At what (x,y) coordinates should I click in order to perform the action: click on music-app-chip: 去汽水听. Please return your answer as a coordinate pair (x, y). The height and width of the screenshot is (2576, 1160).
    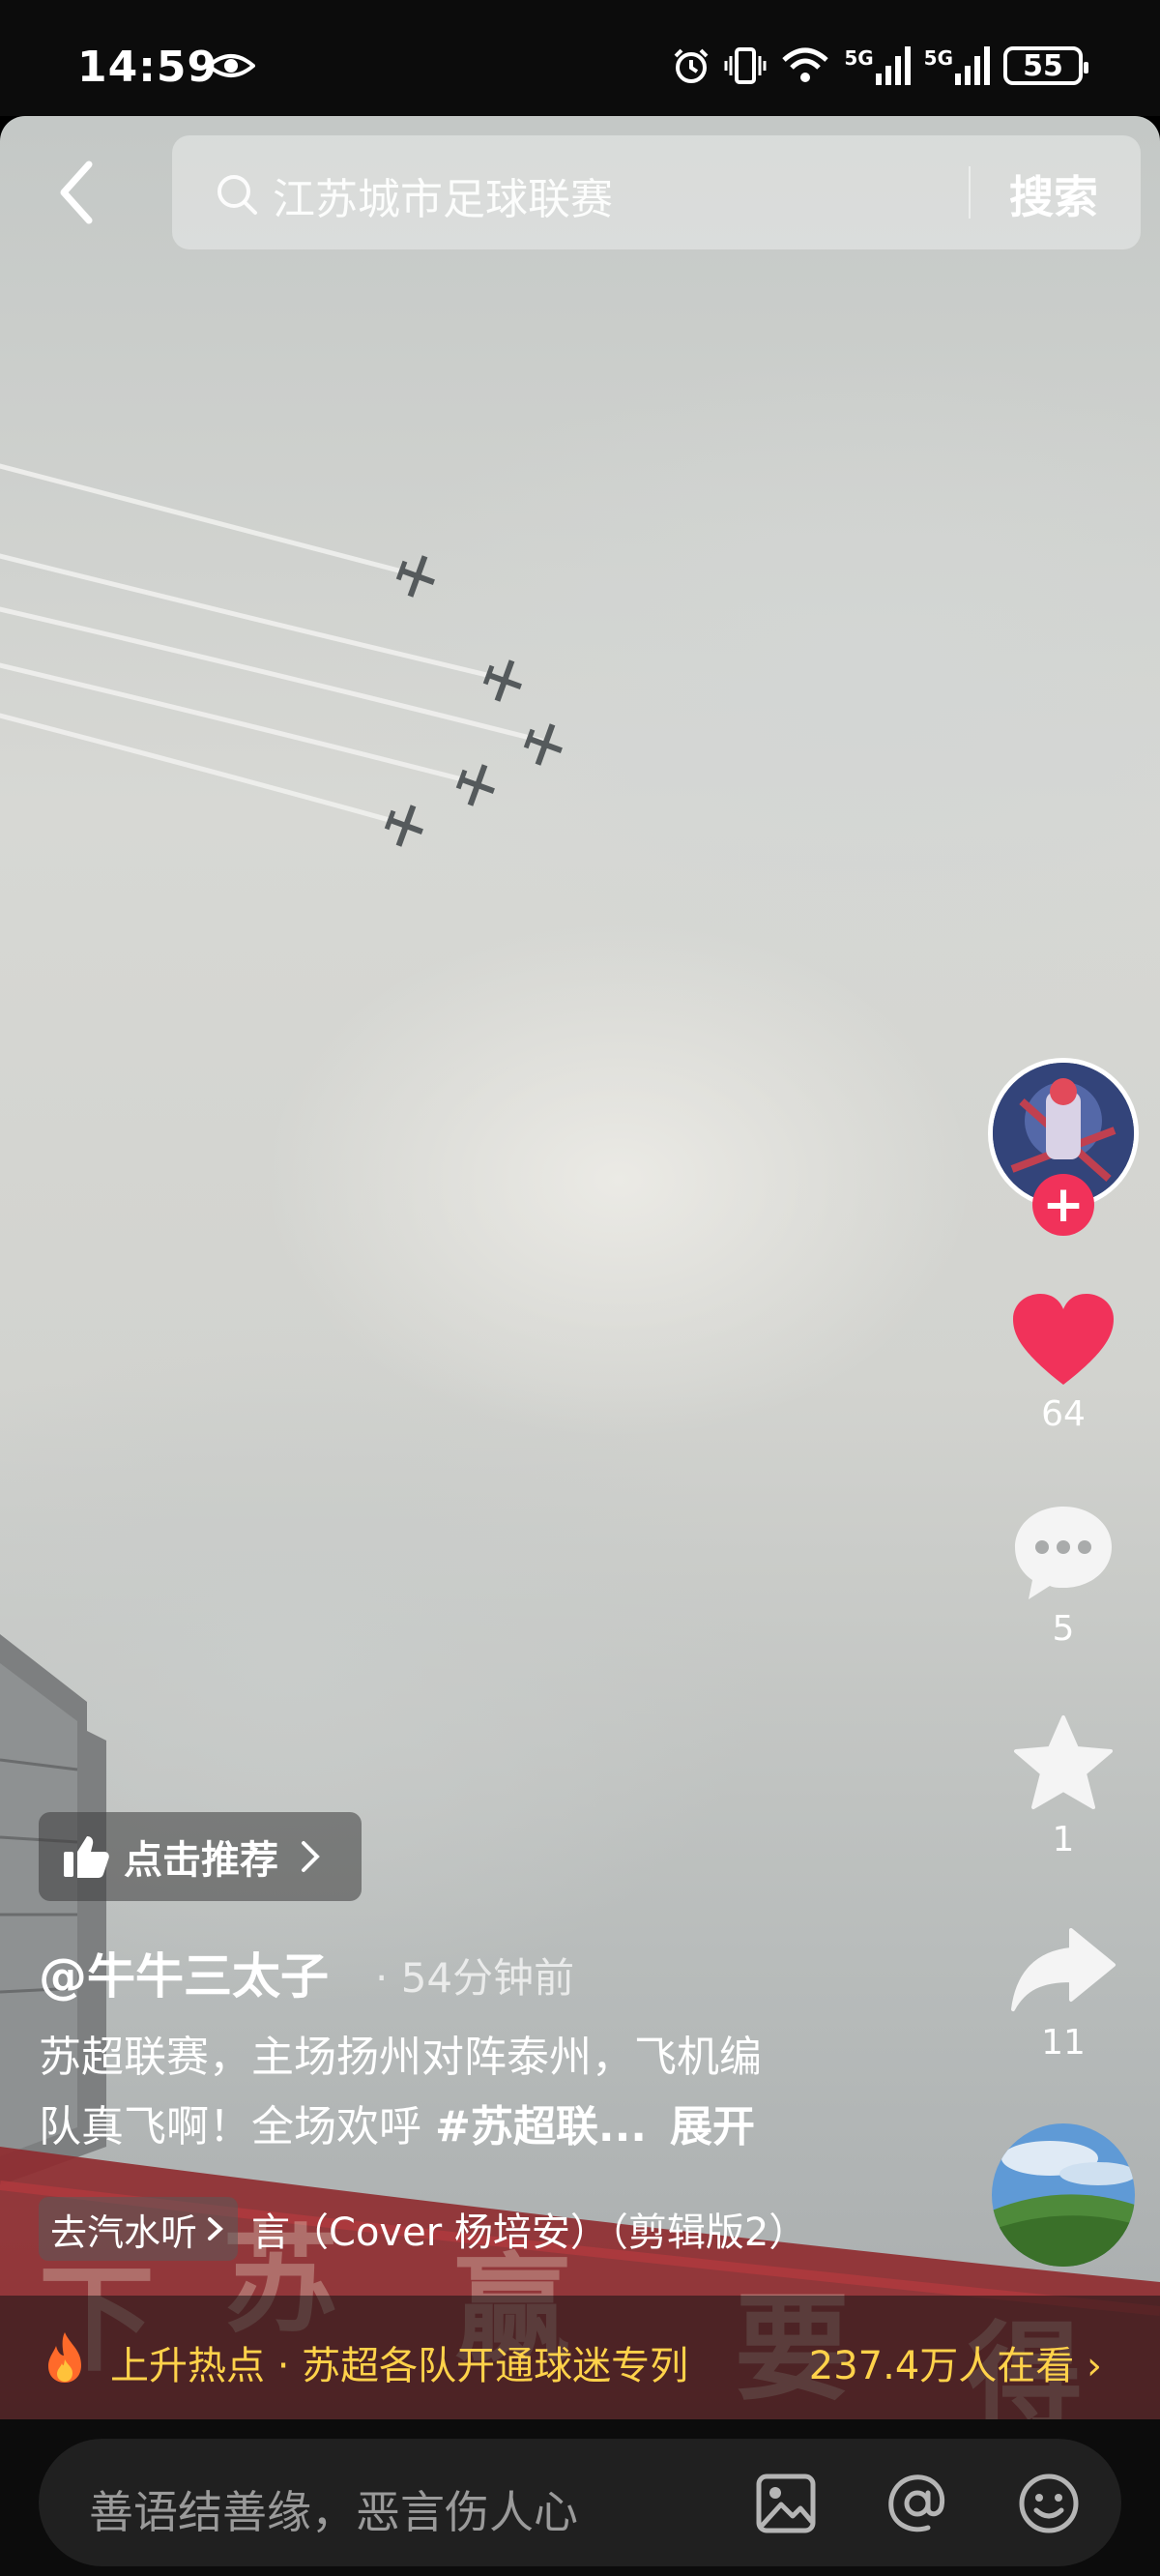
    Looking at the image, I should click on (139, 2229).